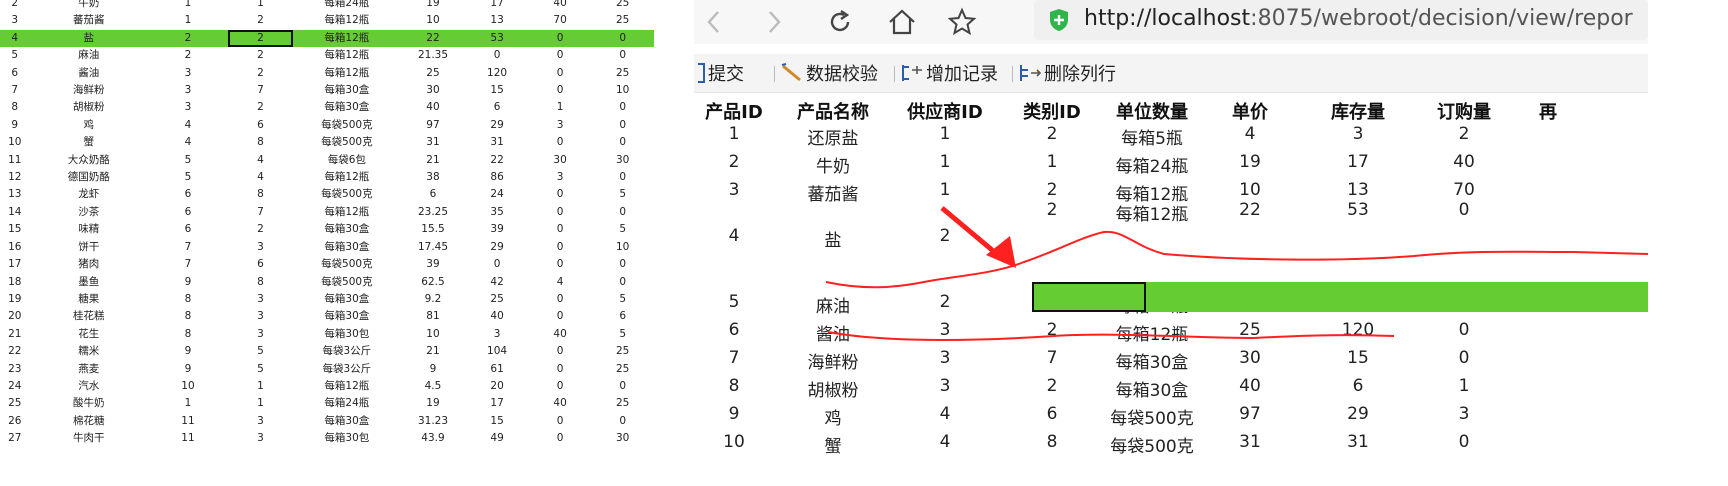 The image size is (1728, 486). I want to click on grid-cell: 17.45, so click(433, 247).